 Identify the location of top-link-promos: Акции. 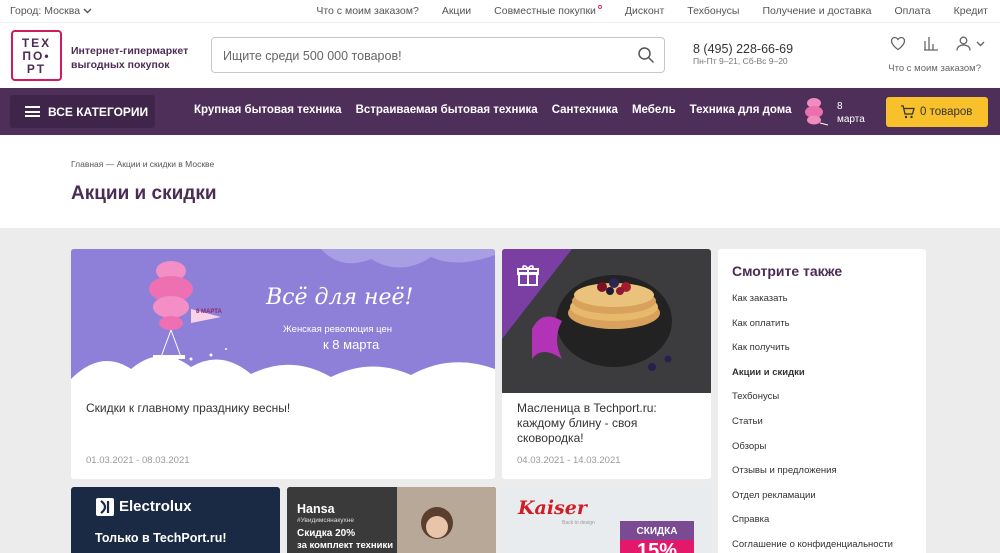
(456, 11).